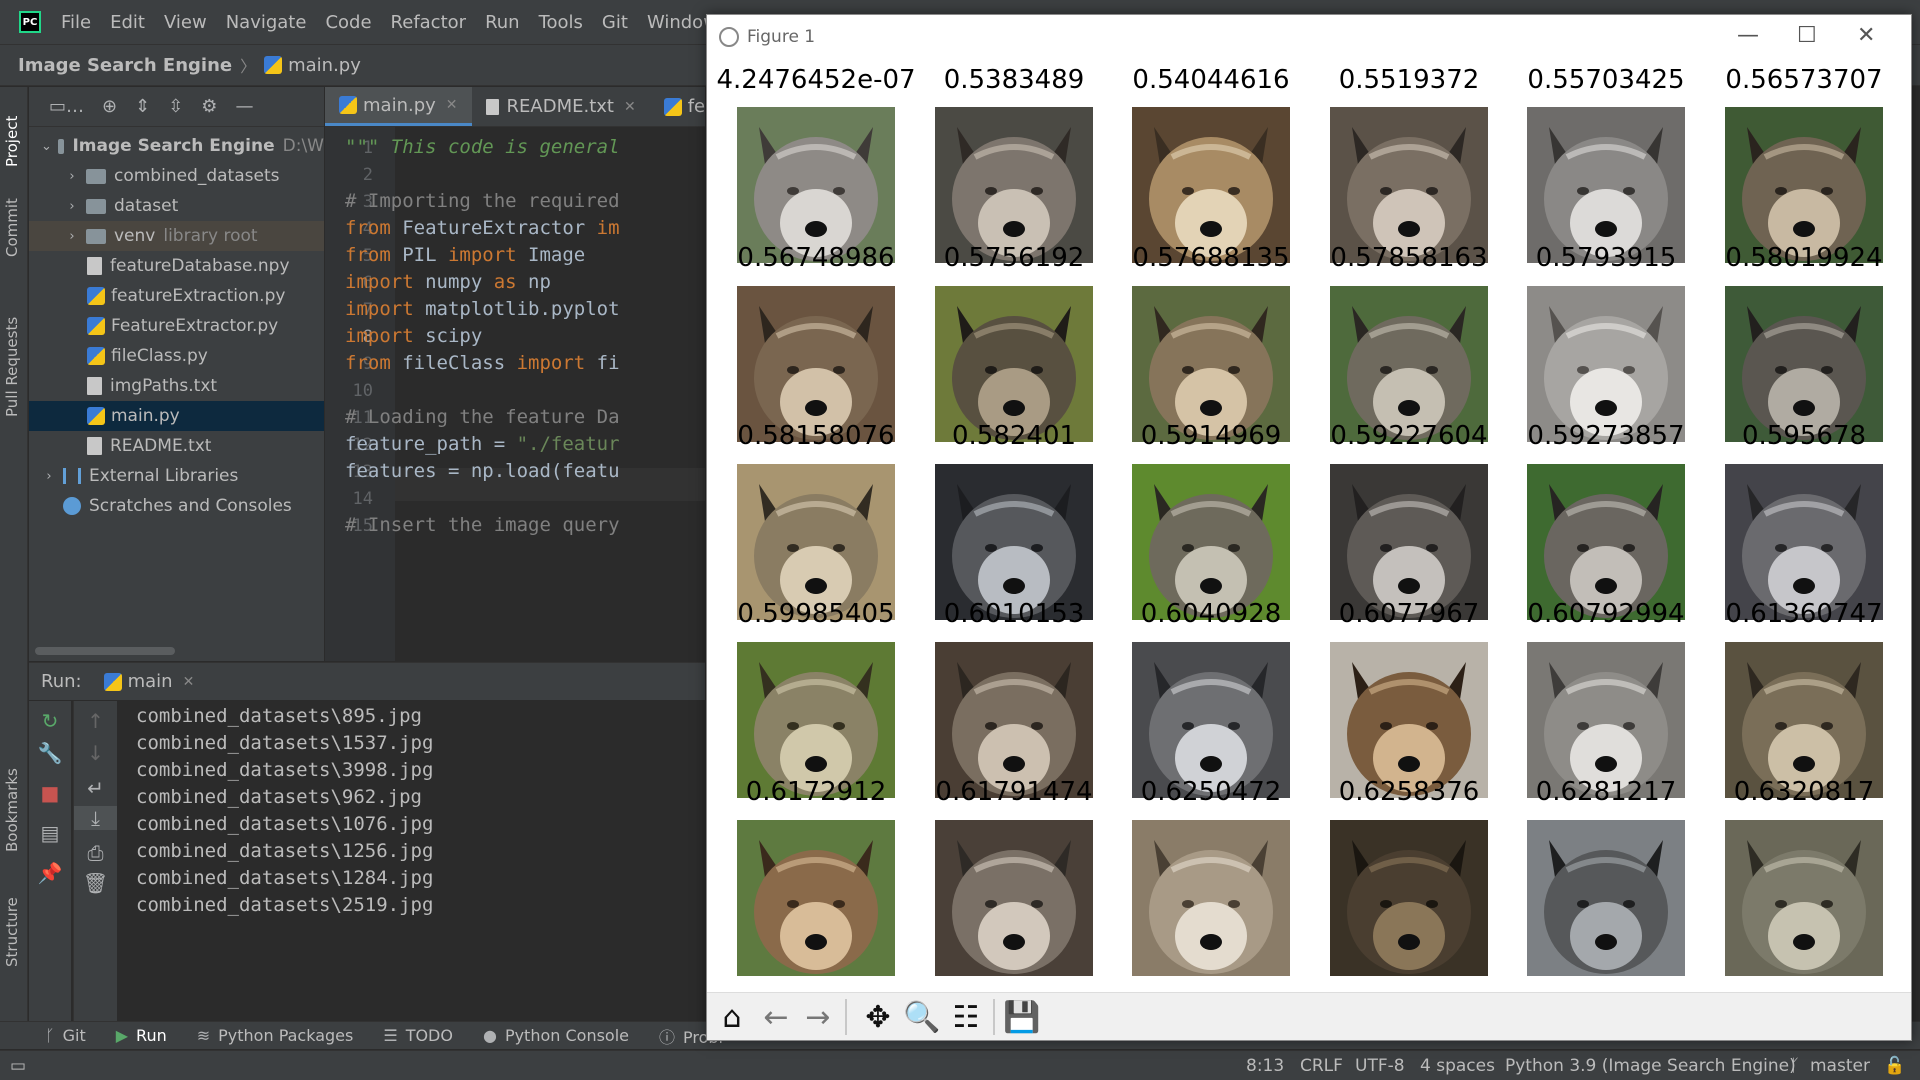 This screenshot has width=1920, height=1080. What do you see at coordinates (966, 1017) in the screenshot?
I see `configure-subplots-icon: ☷` at bounding box center [966, 1017].